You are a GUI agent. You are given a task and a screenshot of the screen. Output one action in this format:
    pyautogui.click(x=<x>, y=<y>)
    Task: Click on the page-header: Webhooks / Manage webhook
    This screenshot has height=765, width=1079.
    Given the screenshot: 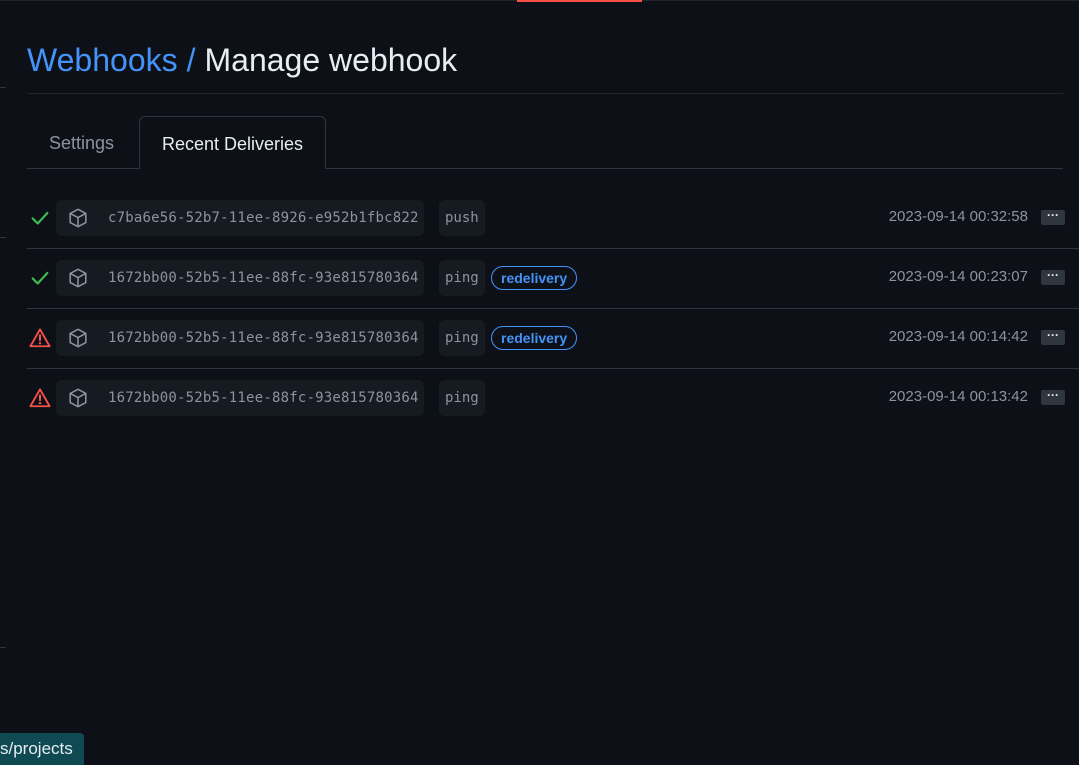 What is the action you would take?
    pyautogui.click(x=545, y=65)
    